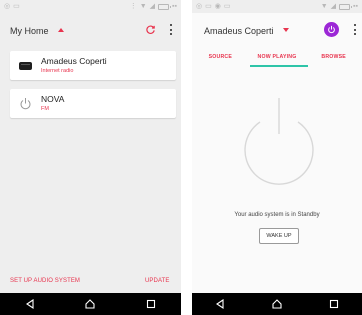 Image resolution: width=362 pixels, height=315 pixels. What do you see at coordinates (277, 6) in the screenshot?
I see `status-bar: ◎ ▭ ◉ ▭ ▼ ◢ ▪▪` at bounding box center [277, 6].